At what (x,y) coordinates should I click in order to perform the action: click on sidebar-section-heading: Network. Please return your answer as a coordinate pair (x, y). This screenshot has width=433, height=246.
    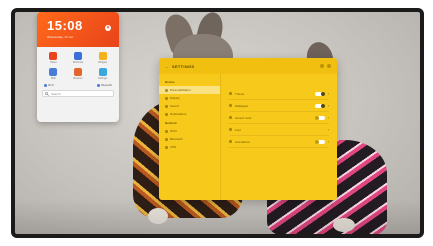
    Looking at the image, I should click on (171, 123).